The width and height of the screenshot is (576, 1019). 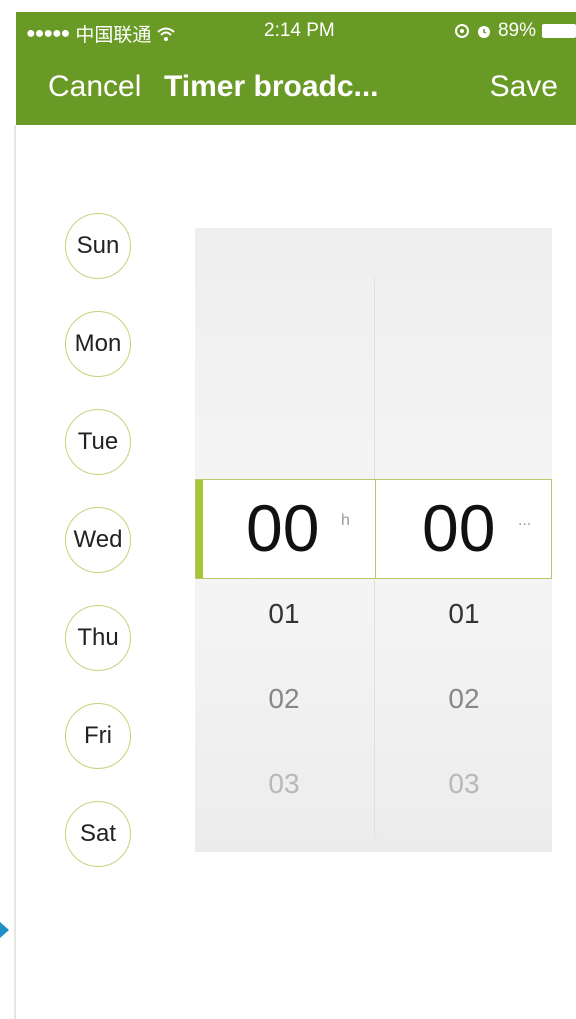 I want to click on signal-icon: ●●●●●, so click(x=48, y=33).